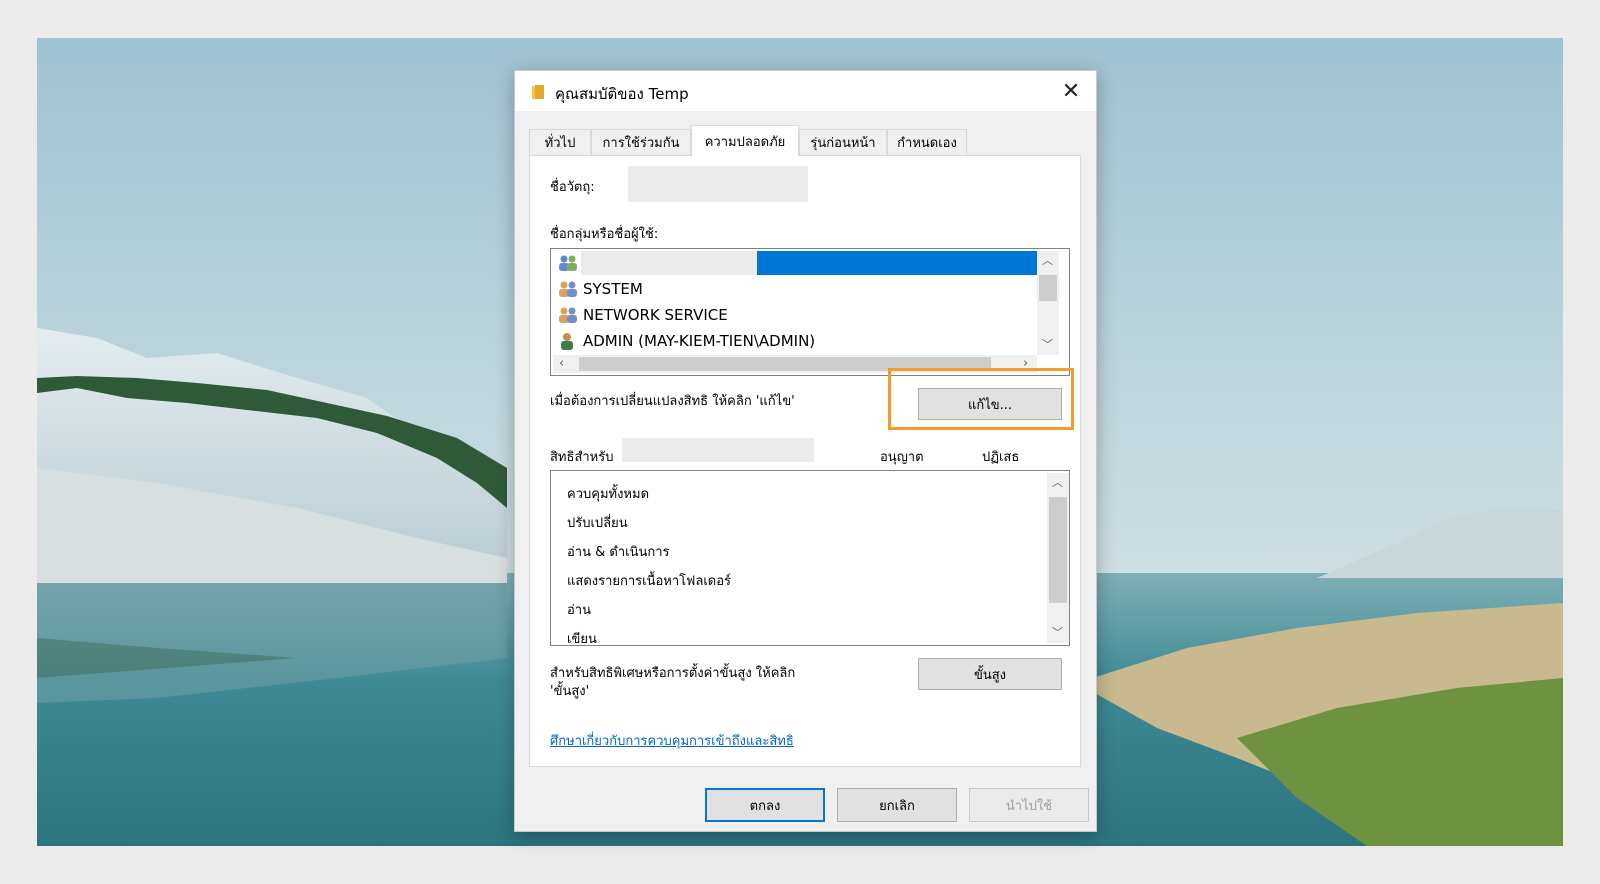  What do you see at coordinates (718, 450) in the screenshot?
I see `permissions-for-redacted` at bounding box center [718, 450].